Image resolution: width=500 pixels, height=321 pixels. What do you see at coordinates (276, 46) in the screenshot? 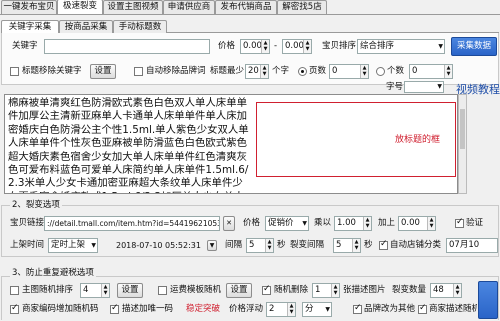
I see `price-dash: -` at bounding box center [276, 46].